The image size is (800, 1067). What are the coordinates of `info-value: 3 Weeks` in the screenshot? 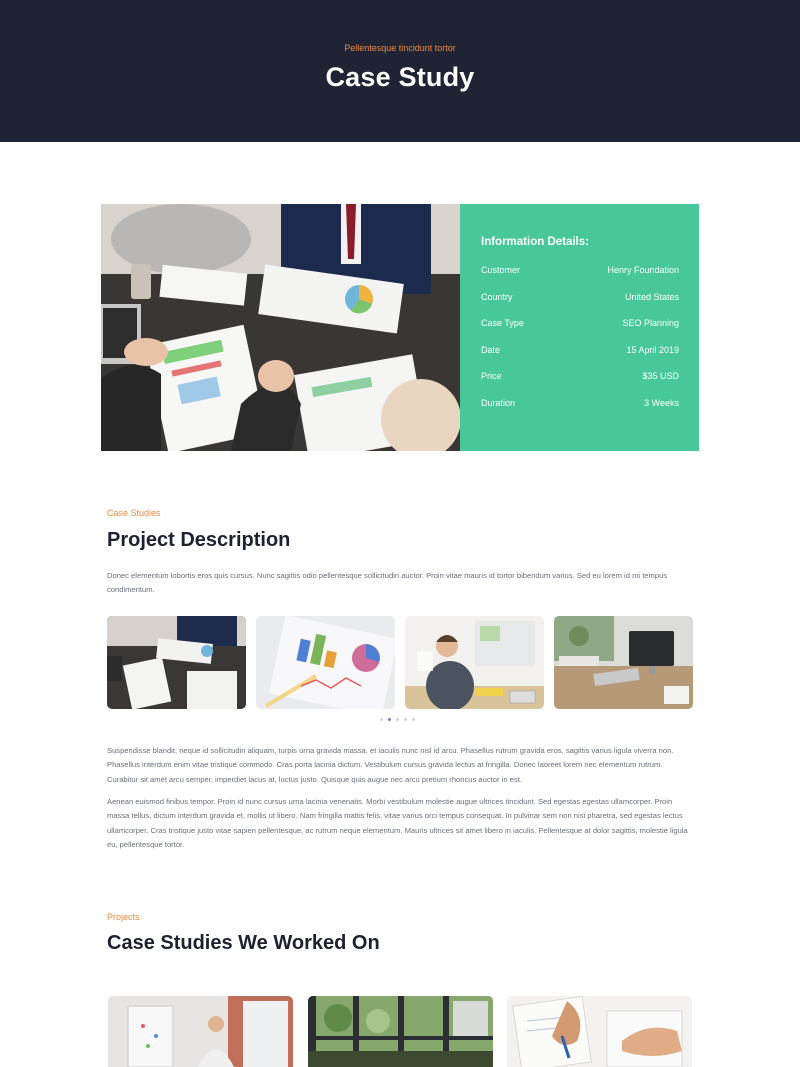 It's located at (661, 402).